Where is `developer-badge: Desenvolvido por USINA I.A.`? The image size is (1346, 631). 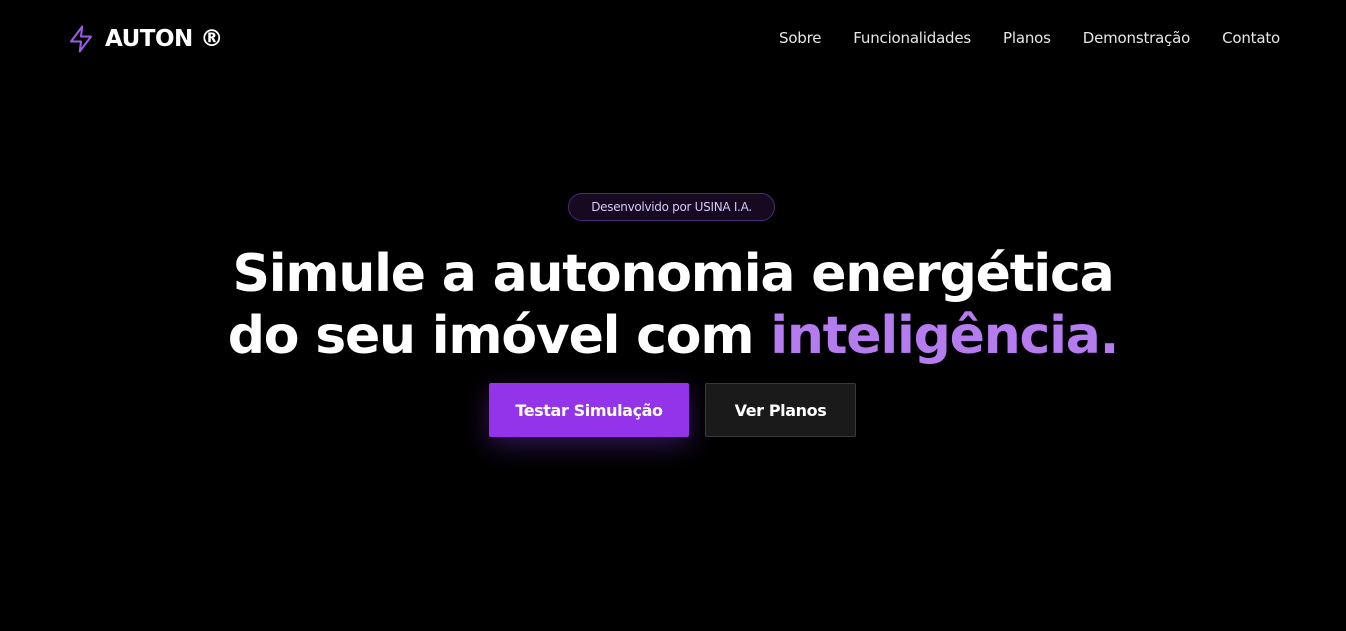
developer-badge: Desenvolvido por USINA I.A. is located at coordinates (671, 207).